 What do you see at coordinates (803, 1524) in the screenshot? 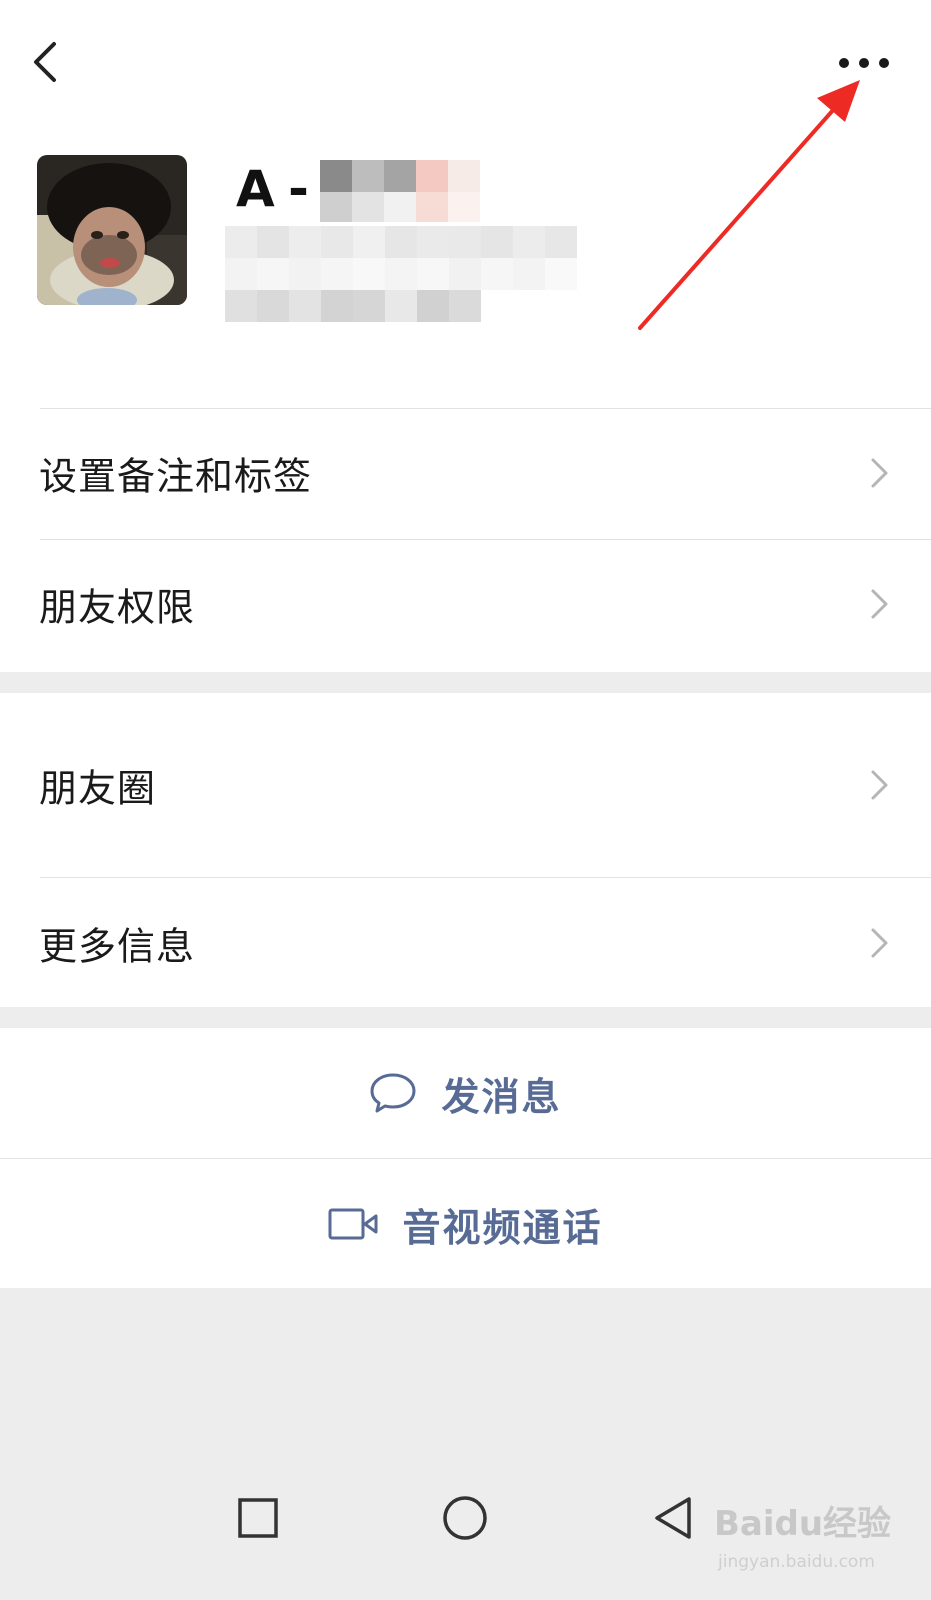
I see `watermark-logo: Baidu经验` at bounding box center [803, 1524].